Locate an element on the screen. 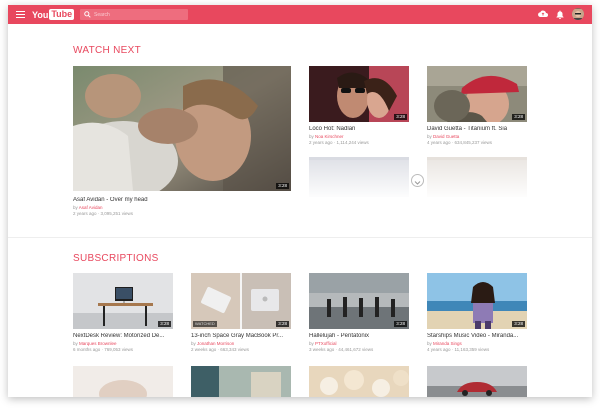  watched-badge: WATCHED is located at coordinates (205, 324).